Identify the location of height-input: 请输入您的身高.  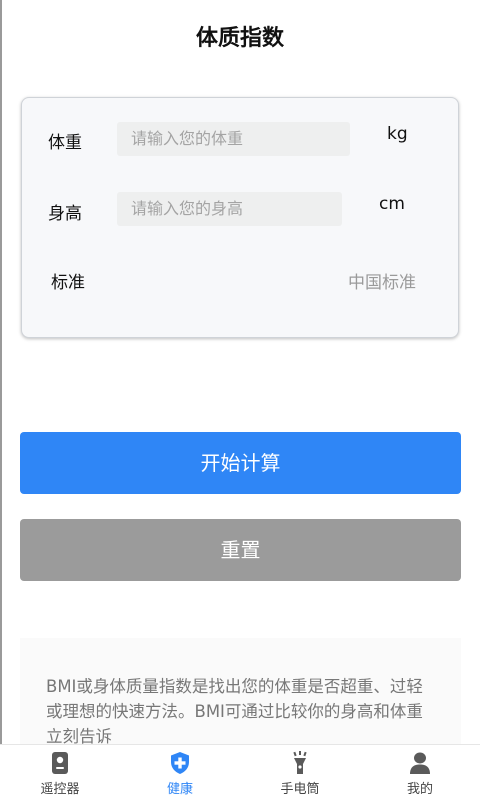
(229, 209).